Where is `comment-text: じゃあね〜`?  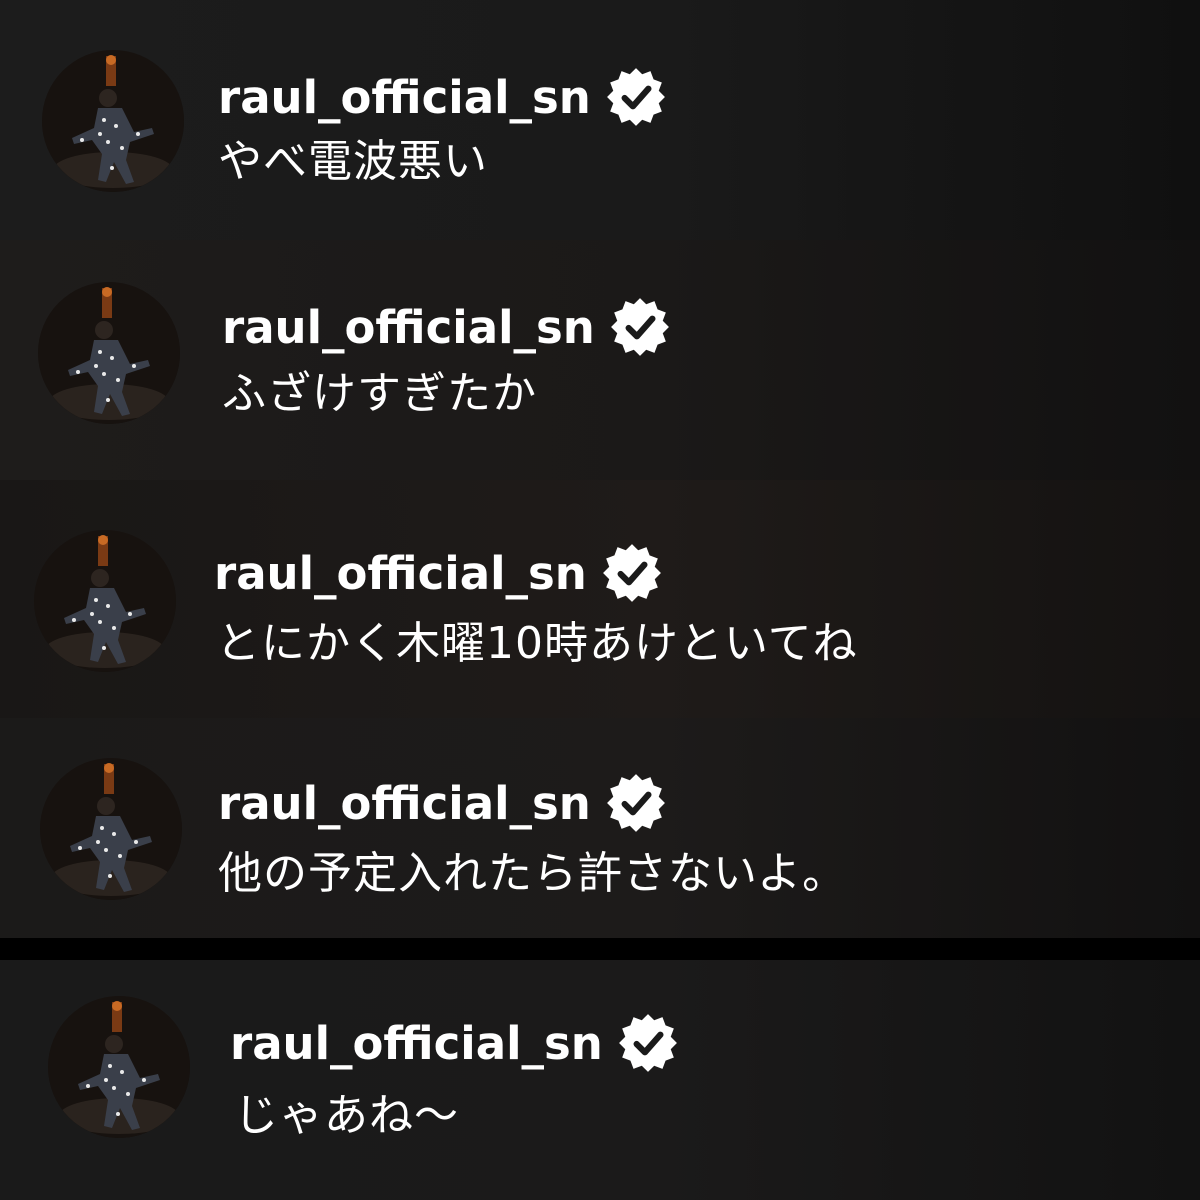
comment-text: じゃあね〜 is located at coordinates (346, 1115).